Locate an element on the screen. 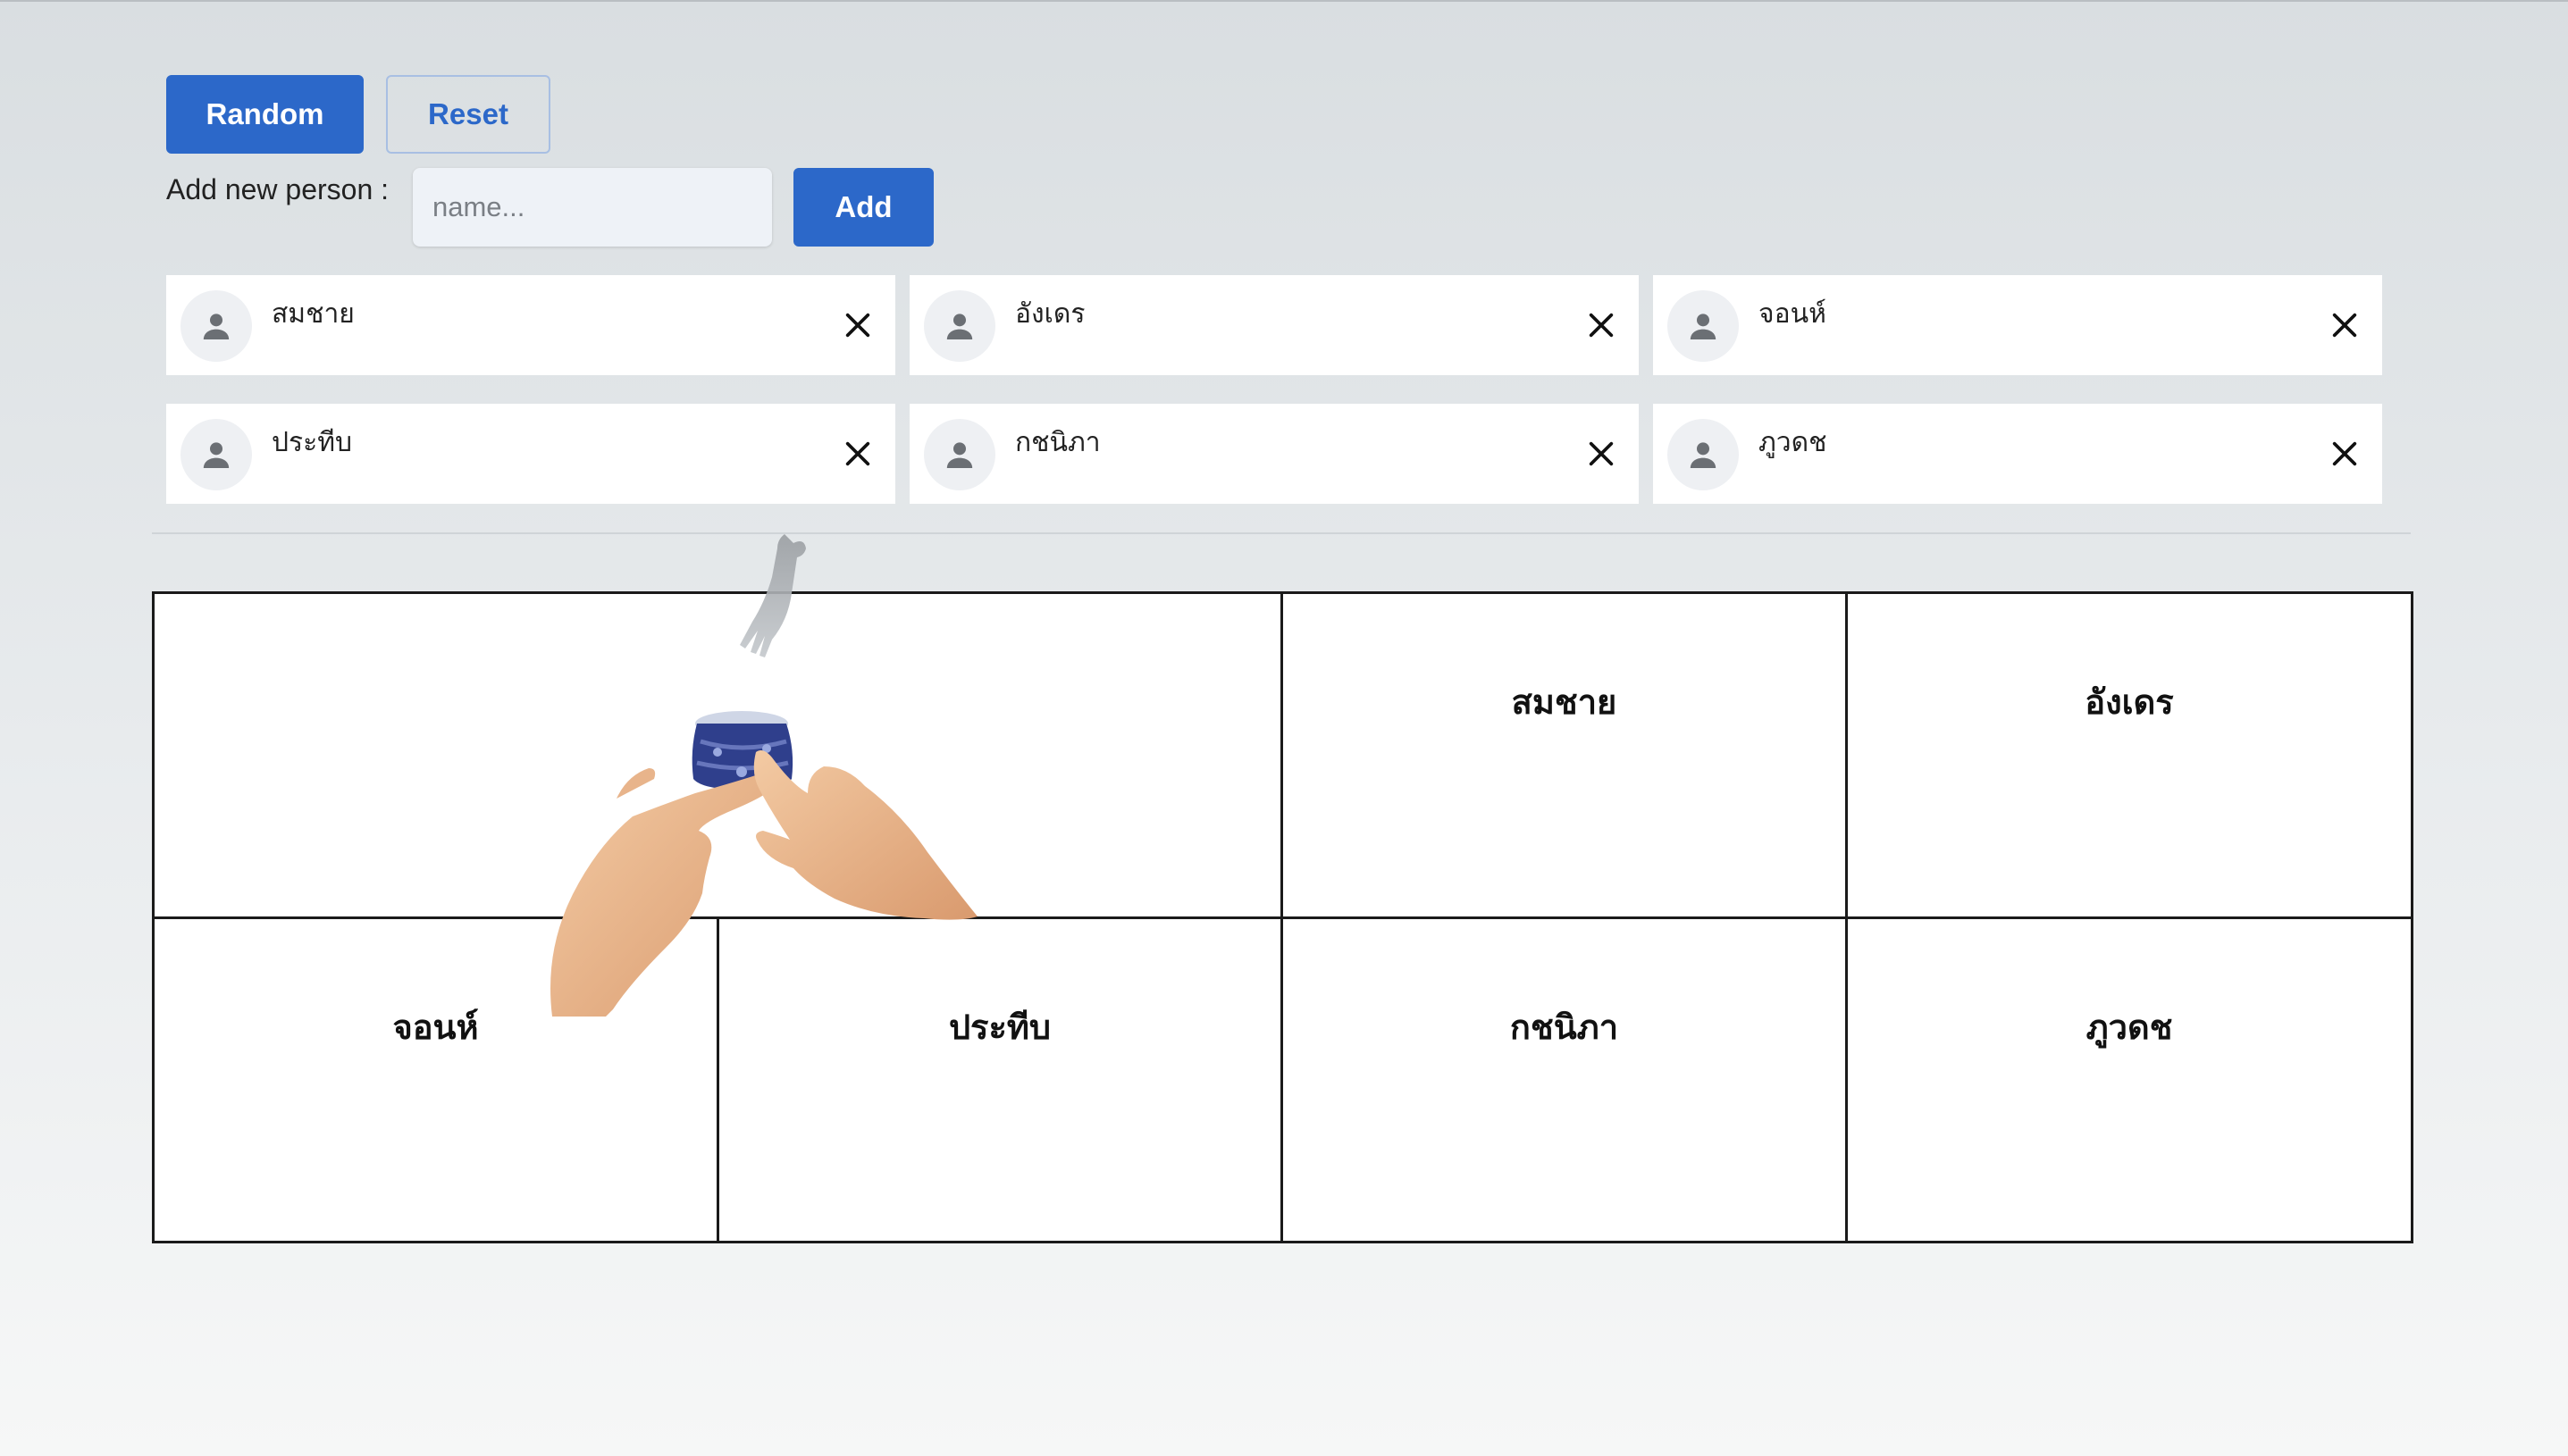 The height and width of the screenshot is (1456, 2568). seat-label: สมชาย is located at coordinates (1564, 702).